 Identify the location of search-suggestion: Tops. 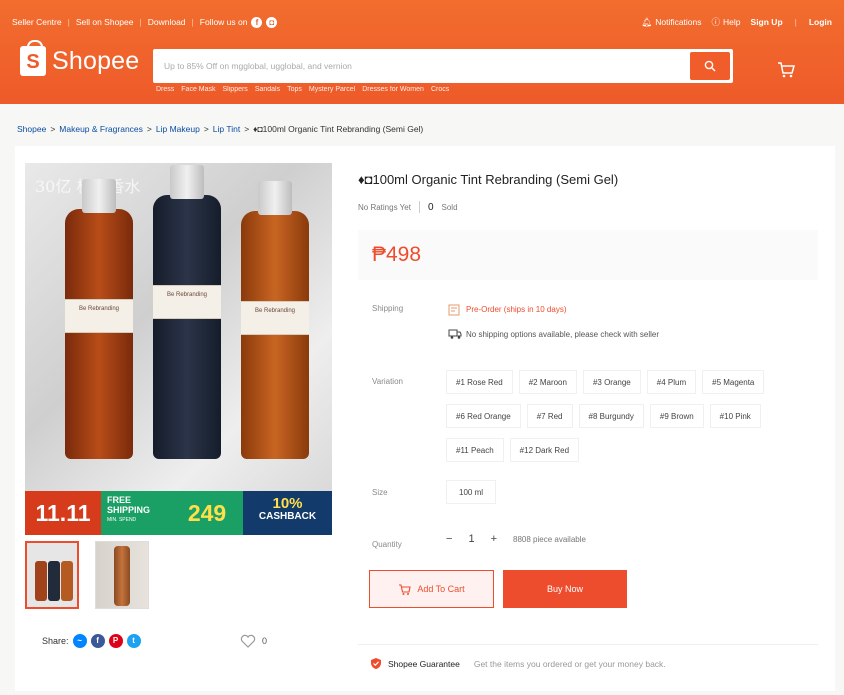
(294, 89).